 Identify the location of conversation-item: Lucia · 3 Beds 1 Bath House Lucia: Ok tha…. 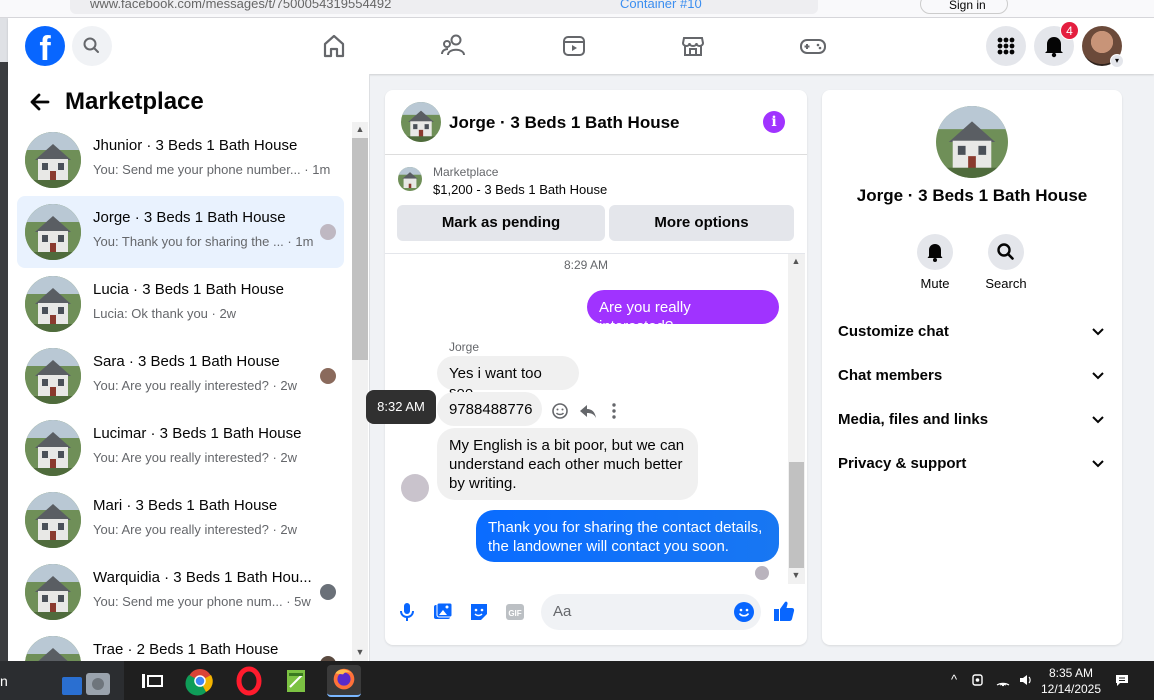
(180, 304).